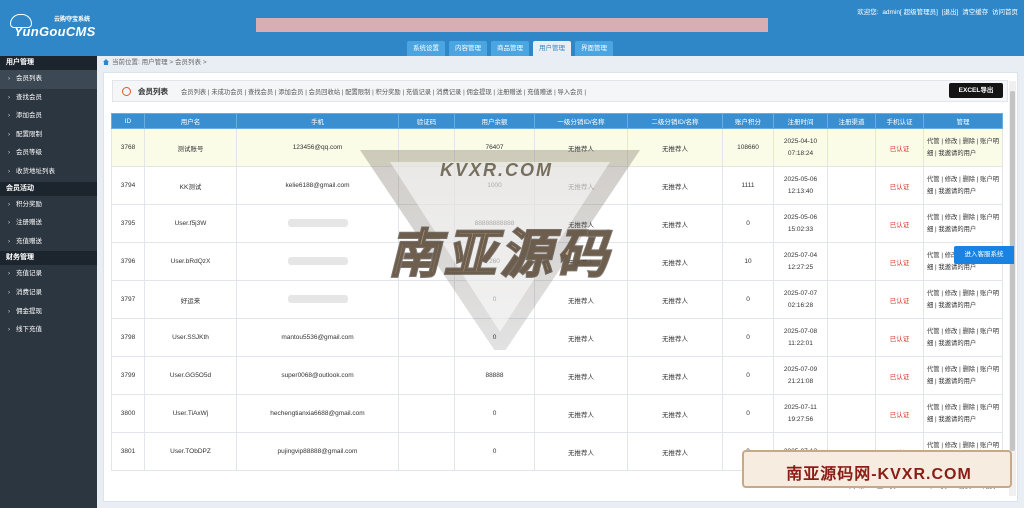 Image resolution: width=1024 pixels, height=508 pixels. What do you see at coordinates (494, 223) in the screenshot?
I see `cell-balance: 88888888888` at bounding box center [494, 223].